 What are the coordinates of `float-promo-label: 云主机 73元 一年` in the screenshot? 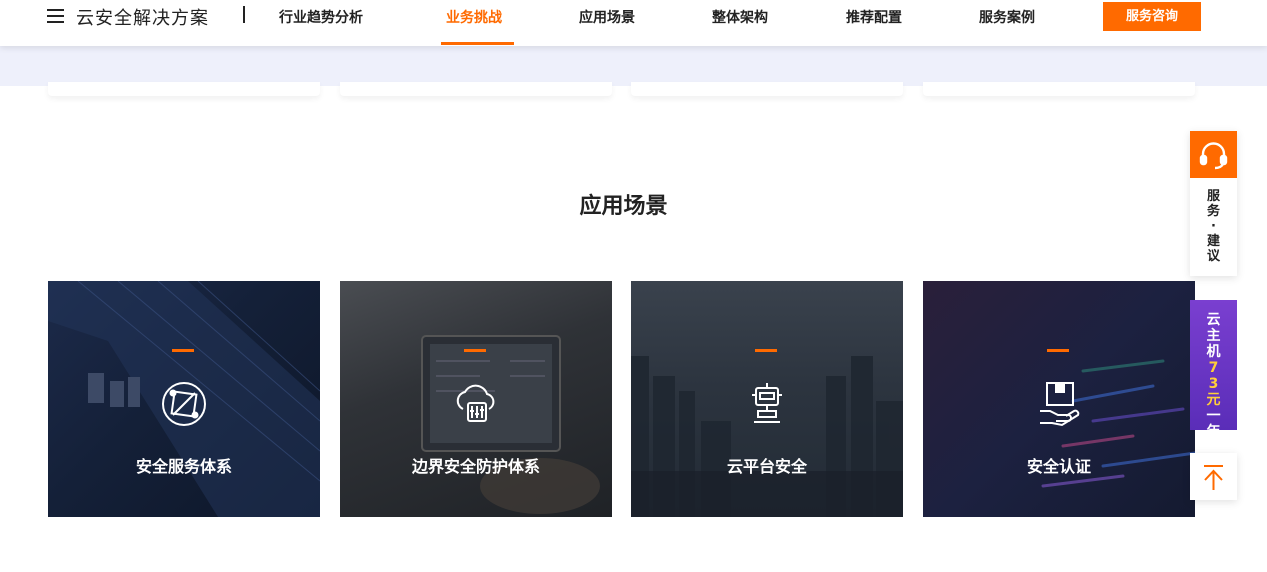 It's located at (1213, 376).